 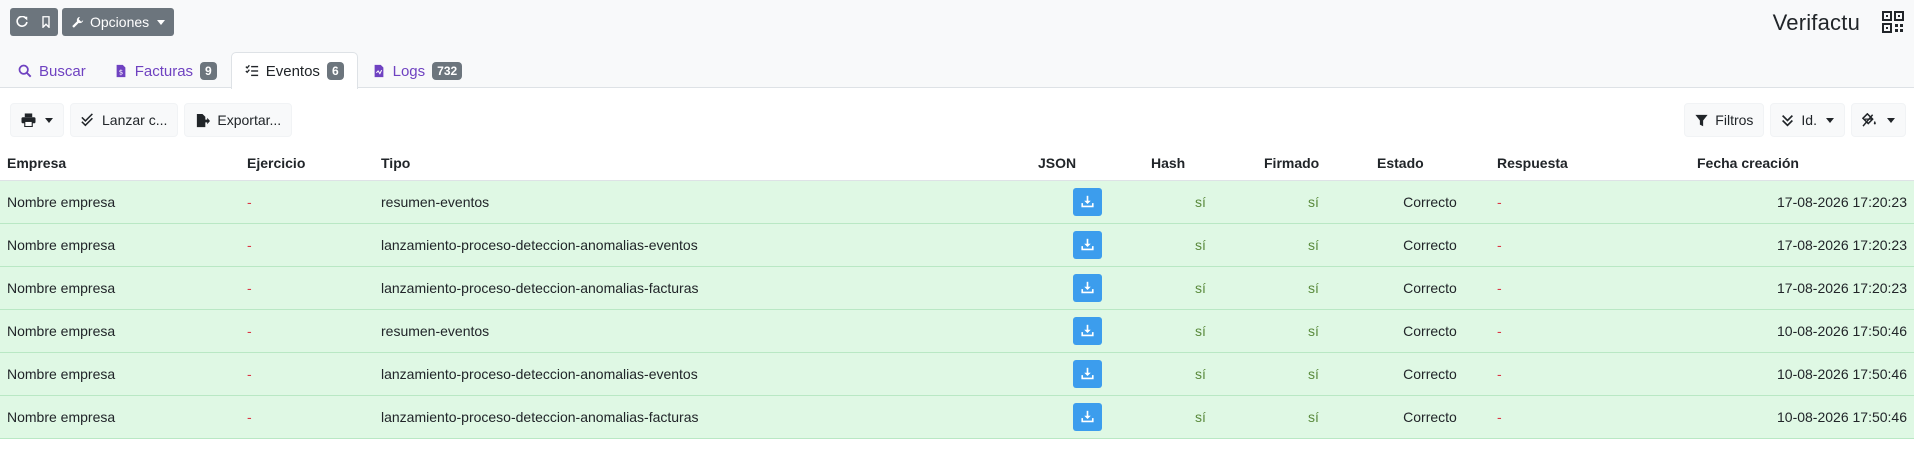 I want to click on col-firmado: Firmado, so click(x=1313, y=163).